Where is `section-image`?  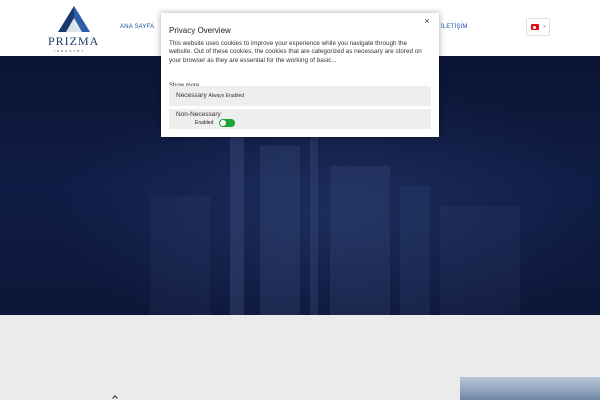
section-image is located at coordinates (530, 388).